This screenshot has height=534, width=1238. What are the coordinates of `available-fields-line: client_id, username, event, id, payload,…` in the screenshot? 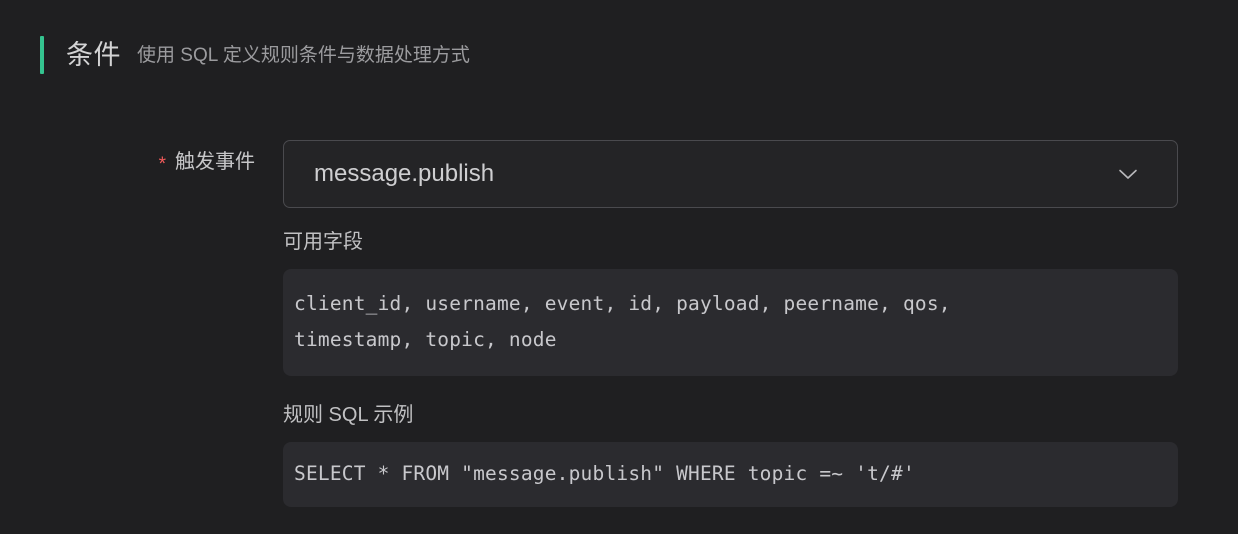 It's located at (622, 303).